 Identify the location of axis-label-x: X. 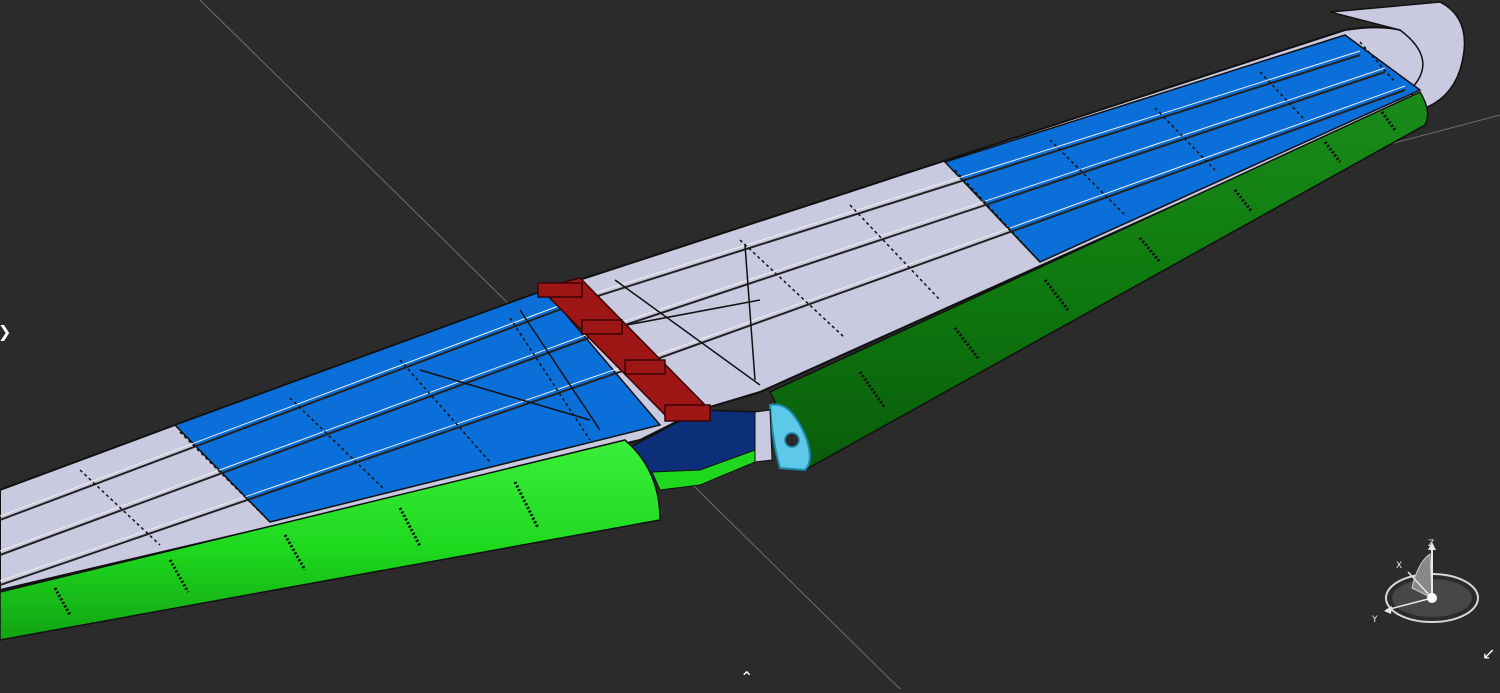
(1399, 566).